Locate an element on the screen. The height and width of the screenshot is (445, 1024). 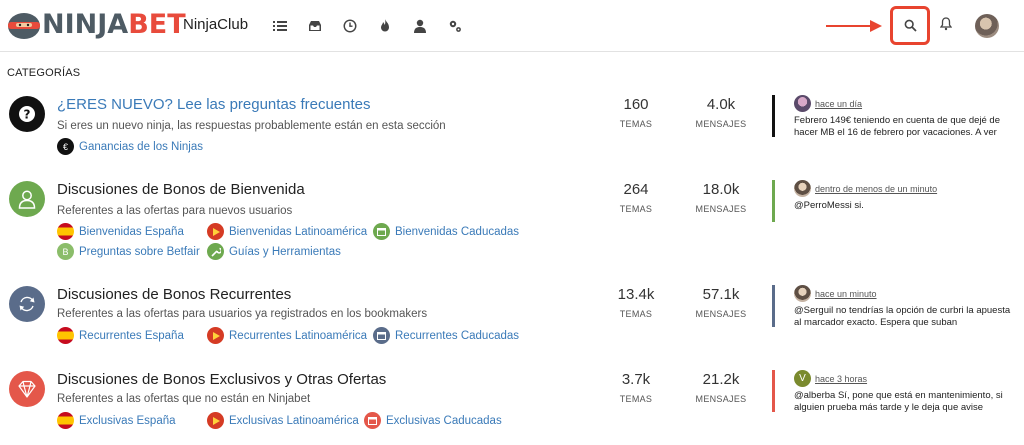
subcategory-ganancias: € Ganancias de los Ninjas is located at coordinates (130, 146).